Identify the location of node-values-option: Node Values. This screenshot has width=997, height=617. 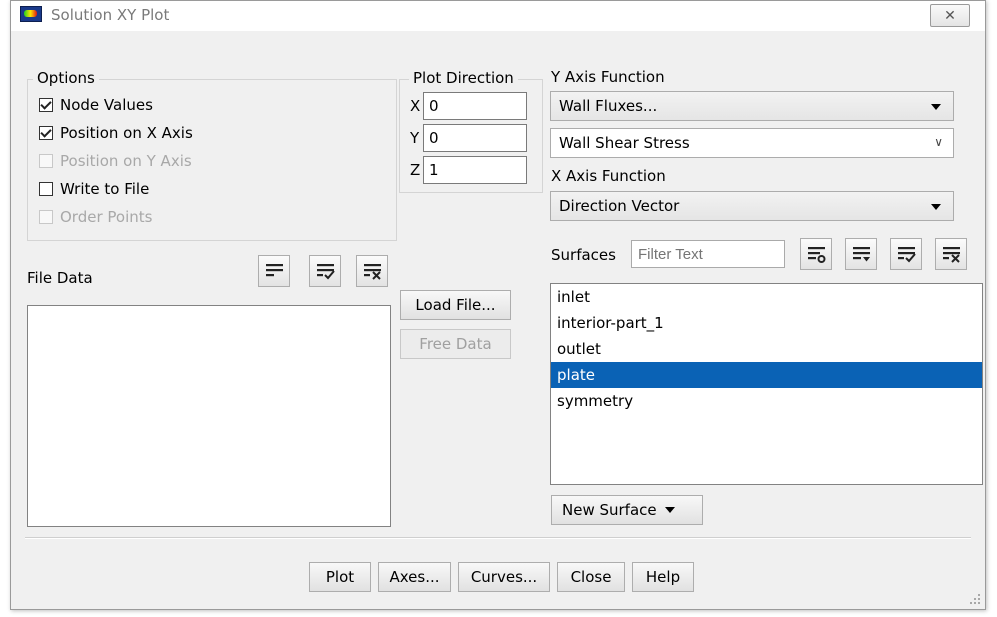
(96, 105).